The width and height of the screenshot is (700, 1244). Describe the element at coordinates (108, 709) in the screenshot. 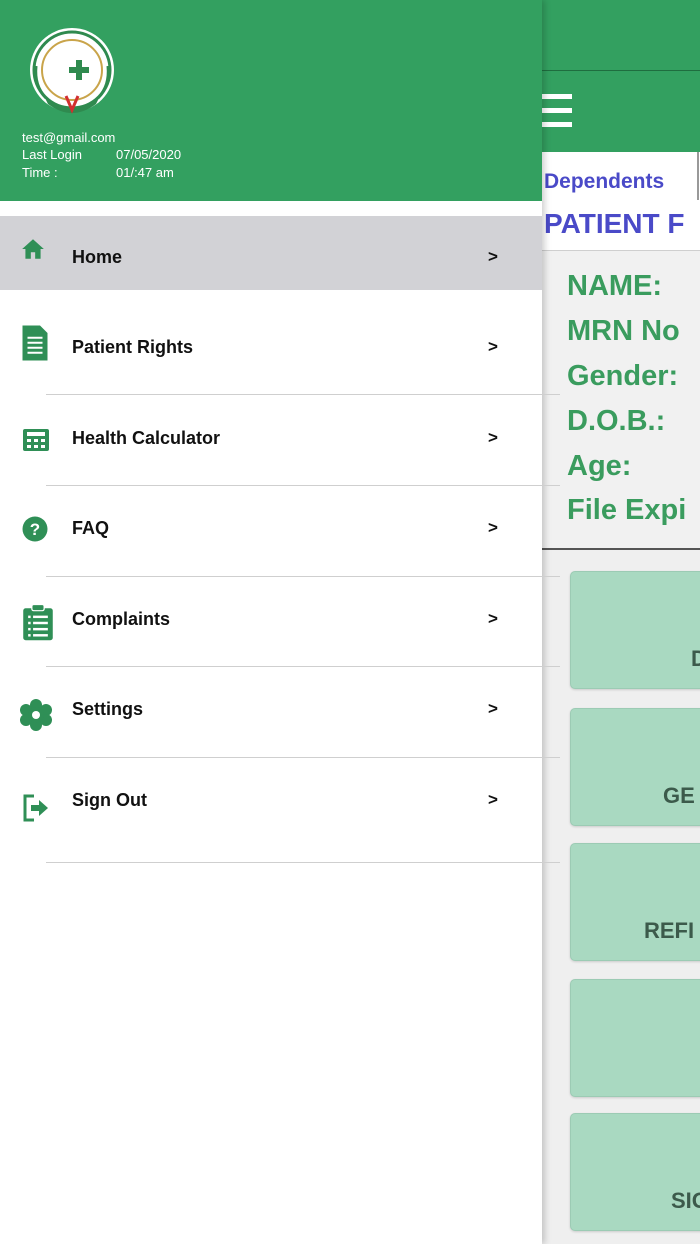

I see `menu-label-settings: Settings` at that location.